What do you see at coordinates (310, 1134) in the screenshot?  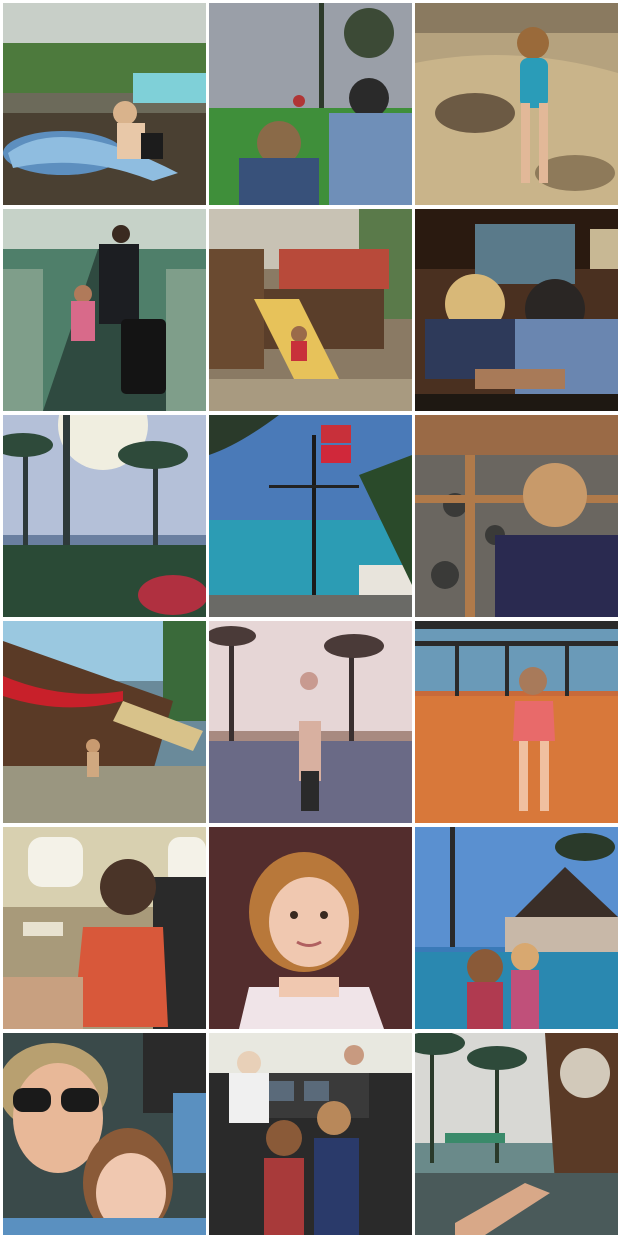 I see `photo-kids-in-cockpit` at bounding box center [310, 1134].